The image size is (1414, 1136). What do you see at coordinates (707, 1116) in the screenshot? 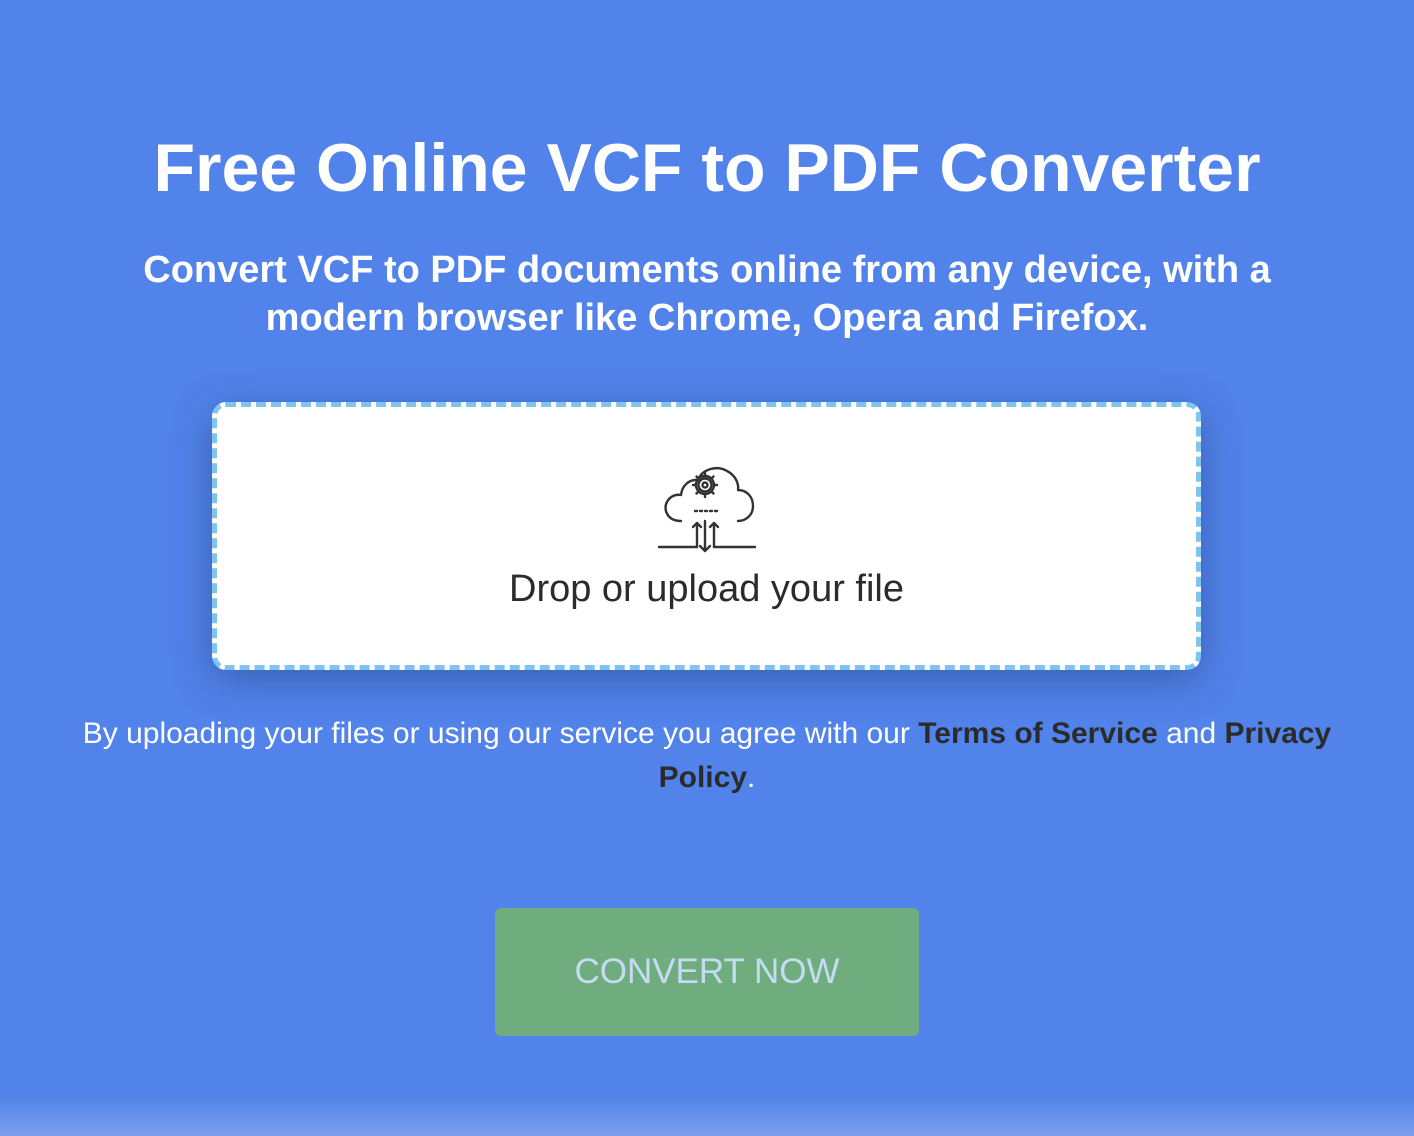
I see `bottom-fade` at bounding box center [707, 1116].